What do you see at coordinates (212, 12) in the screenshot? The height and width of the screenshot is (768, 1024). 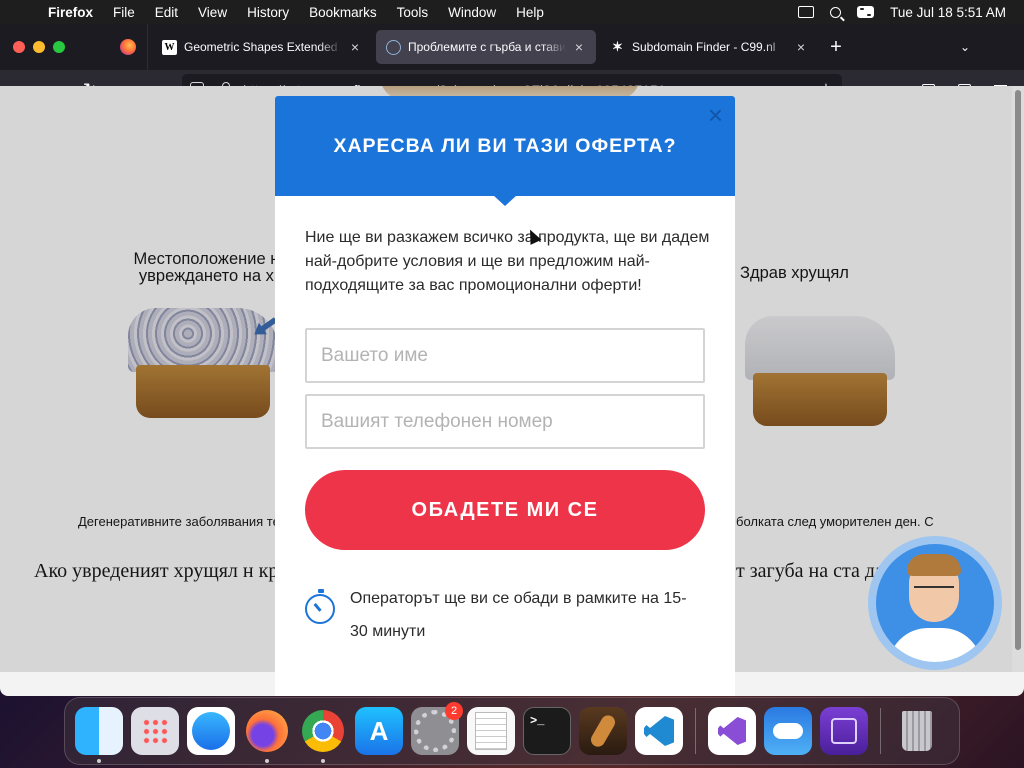 I see `menu-view: View` at bounding box center [212, 12].